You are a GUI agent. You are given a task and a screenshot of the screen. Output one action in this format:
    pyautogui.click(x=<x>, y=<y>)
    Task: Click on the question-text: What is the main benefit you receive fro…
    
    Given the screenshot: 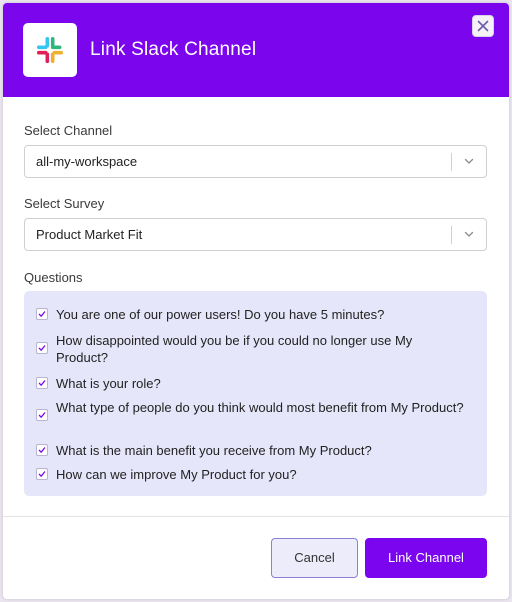 What is the action you would take?
    pyautogui.click(x=214, y=450)
    